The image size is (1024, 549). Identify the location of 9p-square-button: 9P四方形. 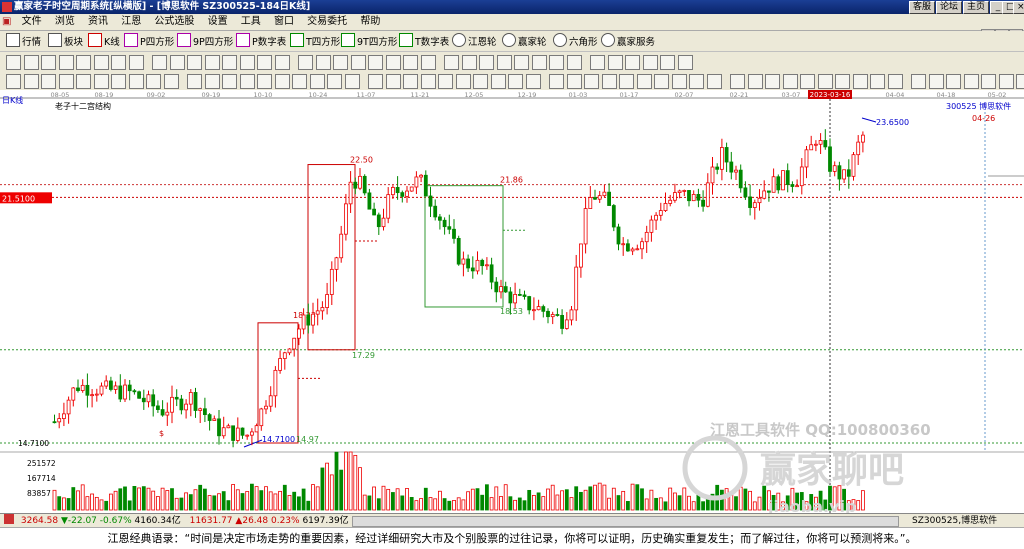
(205, 41).